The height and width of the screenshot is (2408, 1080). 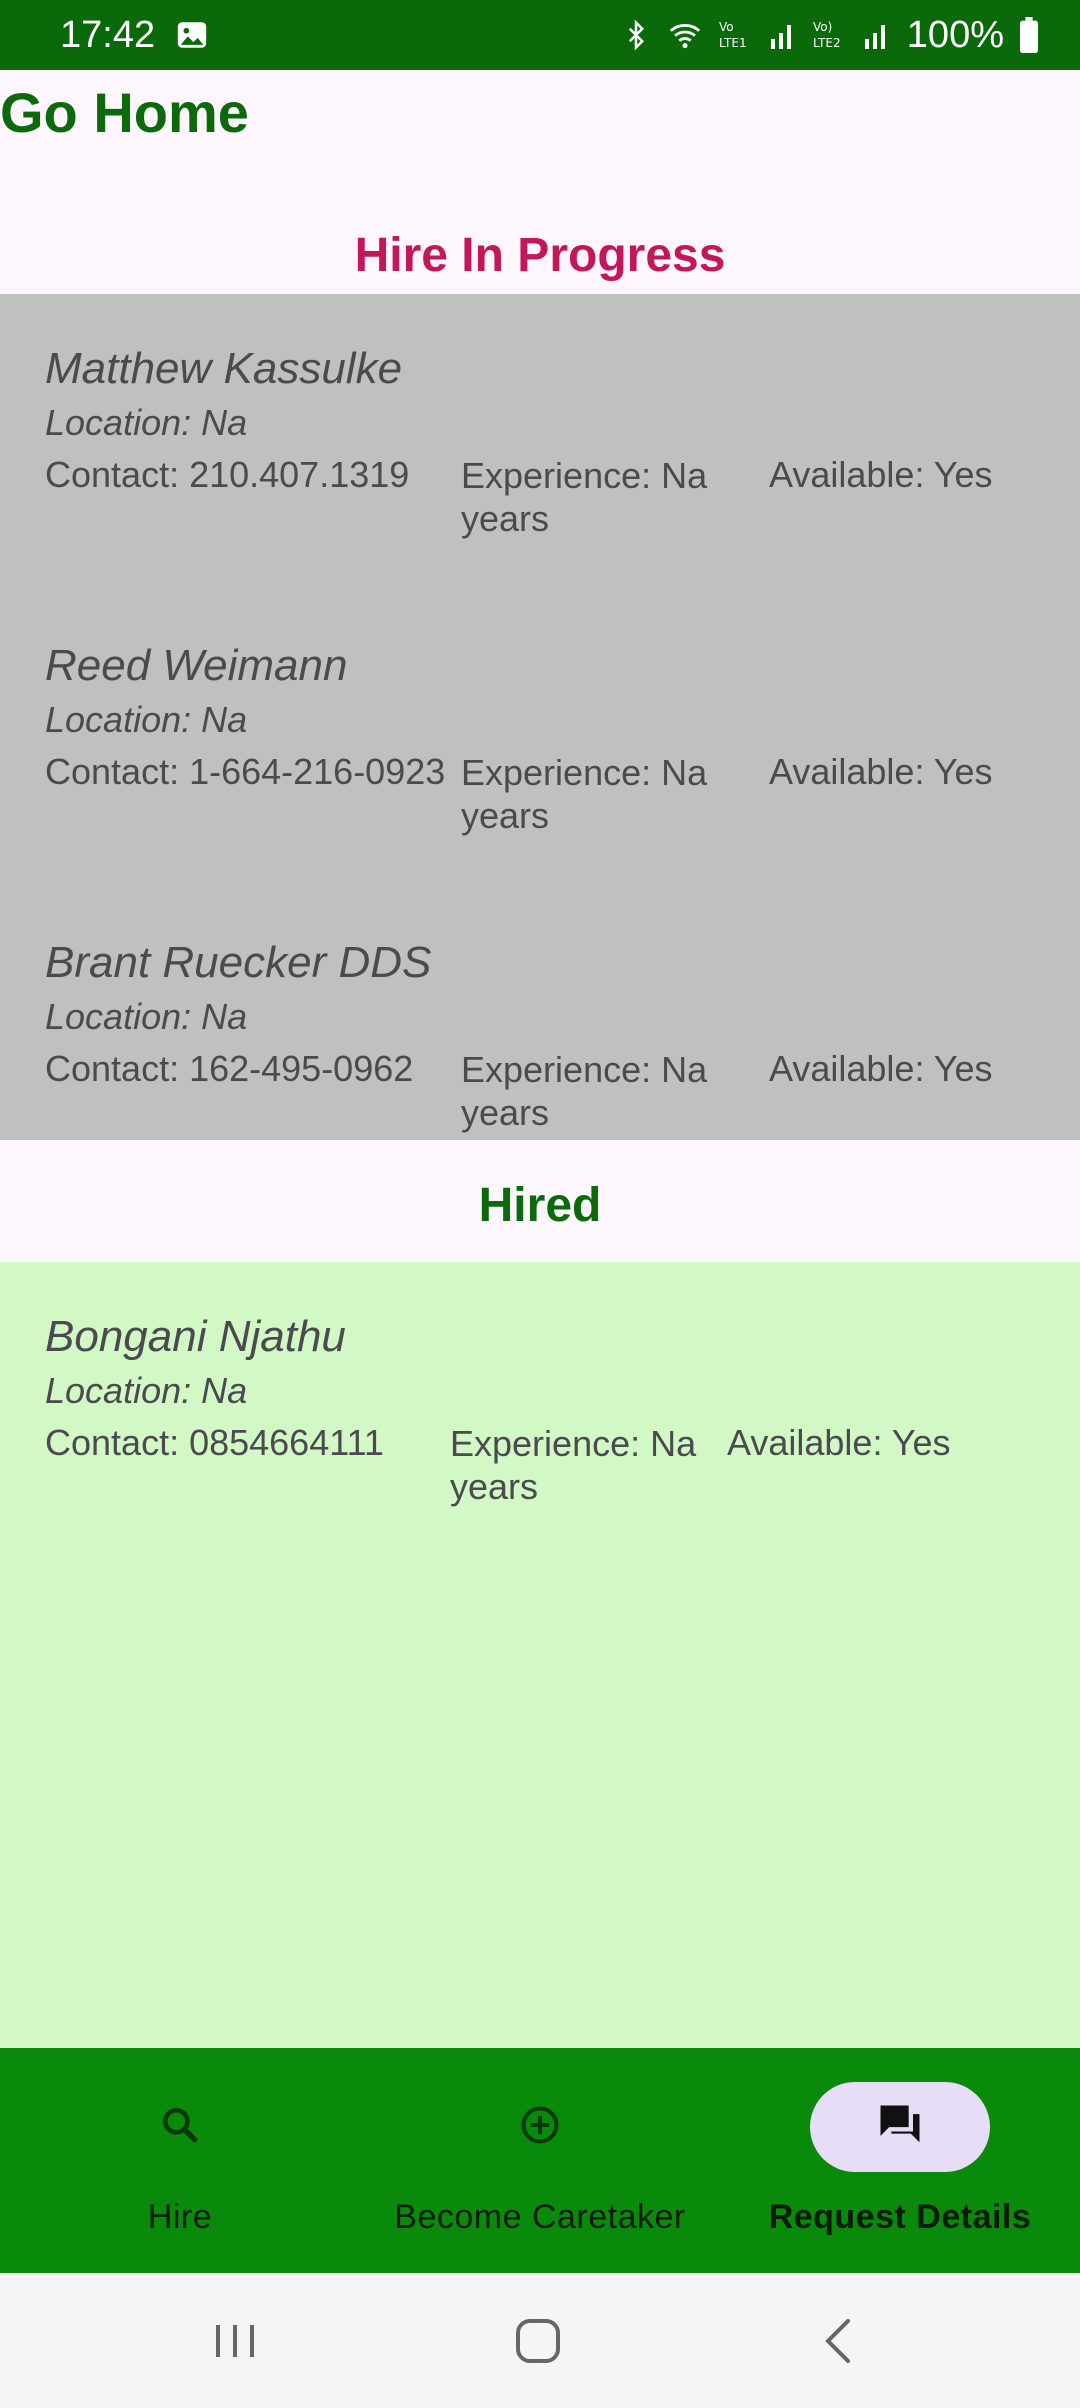 What do you see at coordinates (540, 1205) in the screenshot?
I see `section-title-hired: Hired` at bounding box center [540, 1205].